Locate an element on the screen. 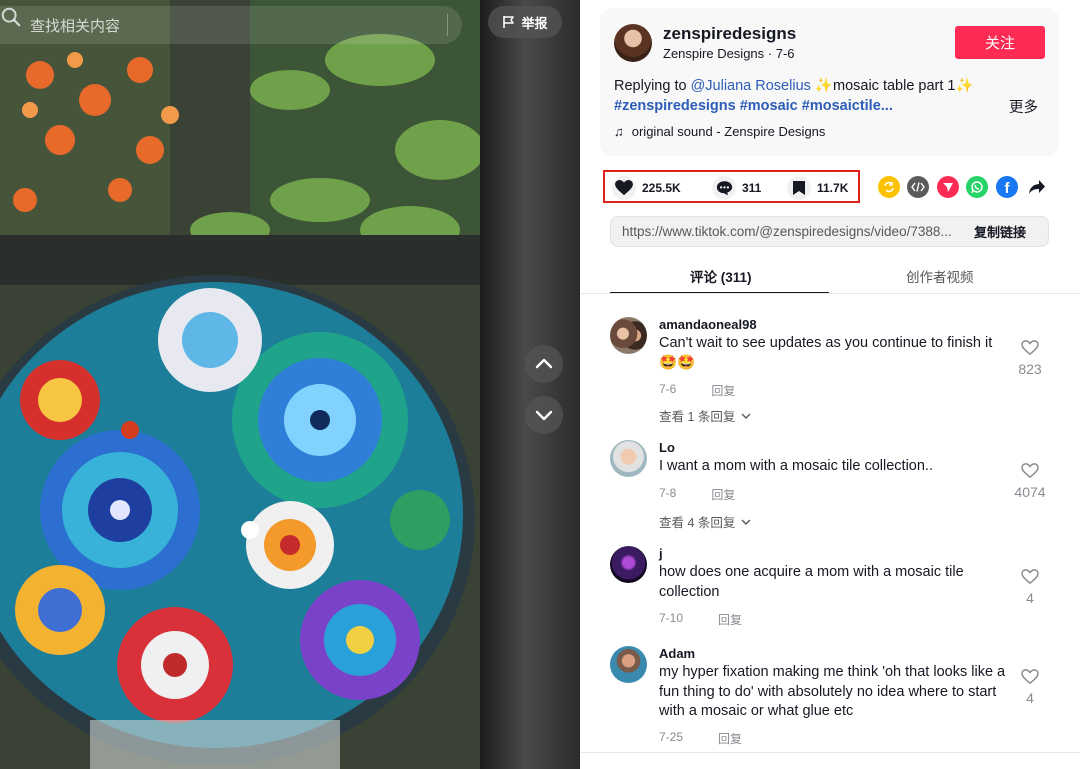 Image resolution: width=1080 pixels, height=769 pixels. tabs-divider is located at coordinates (830, 293).